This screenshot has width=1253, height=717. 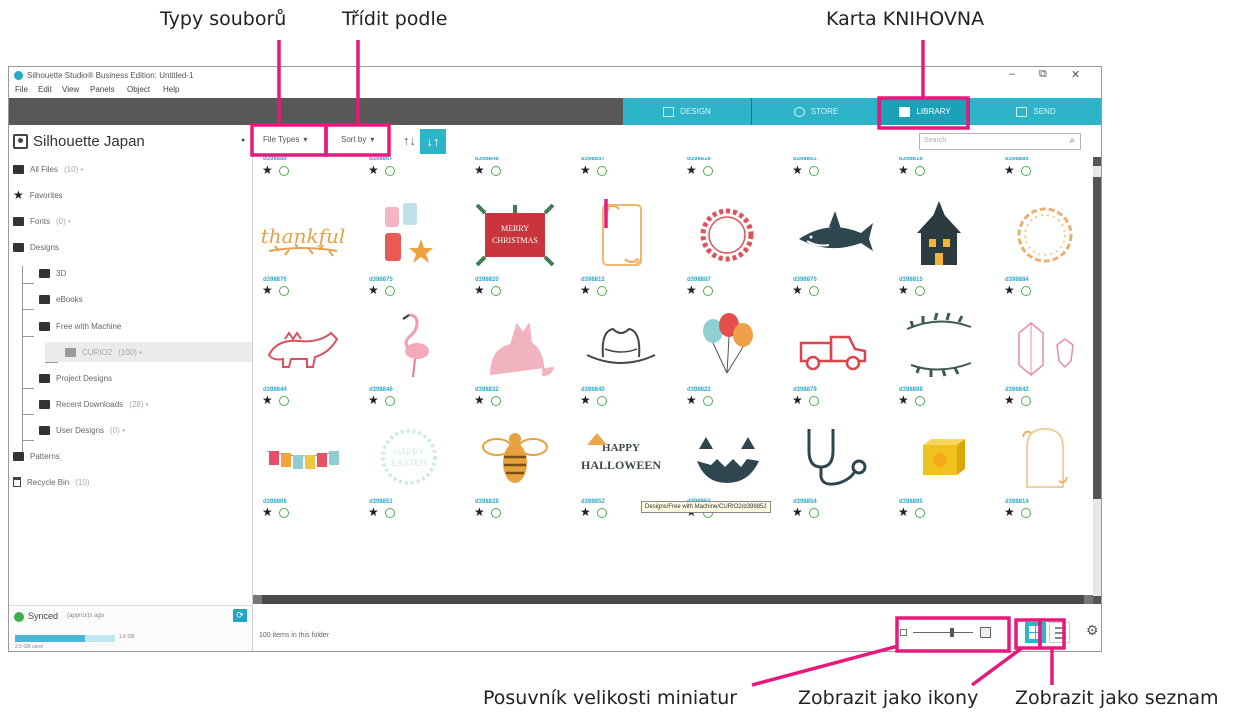 What do you see at coordinates (48, 169) in the screenshot?
I see `tree-item-all-files: All Files (10) •` at bounding box center [48, 169].